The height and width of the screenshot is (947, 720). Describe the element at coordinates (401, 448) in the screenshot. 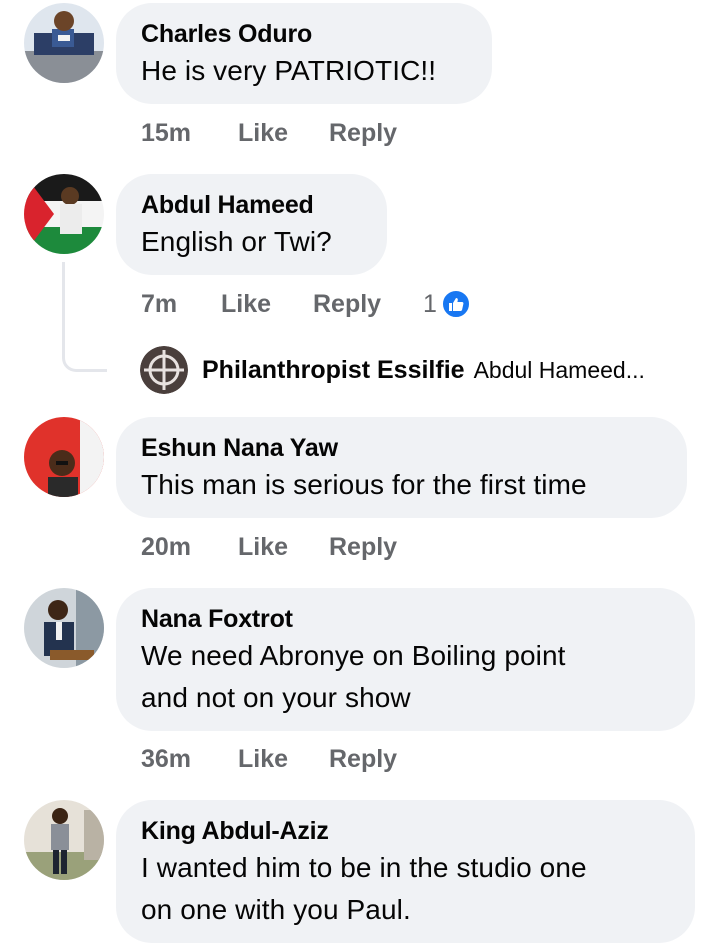

I see `comment-author: Eshun Nana Yaw` at that location.